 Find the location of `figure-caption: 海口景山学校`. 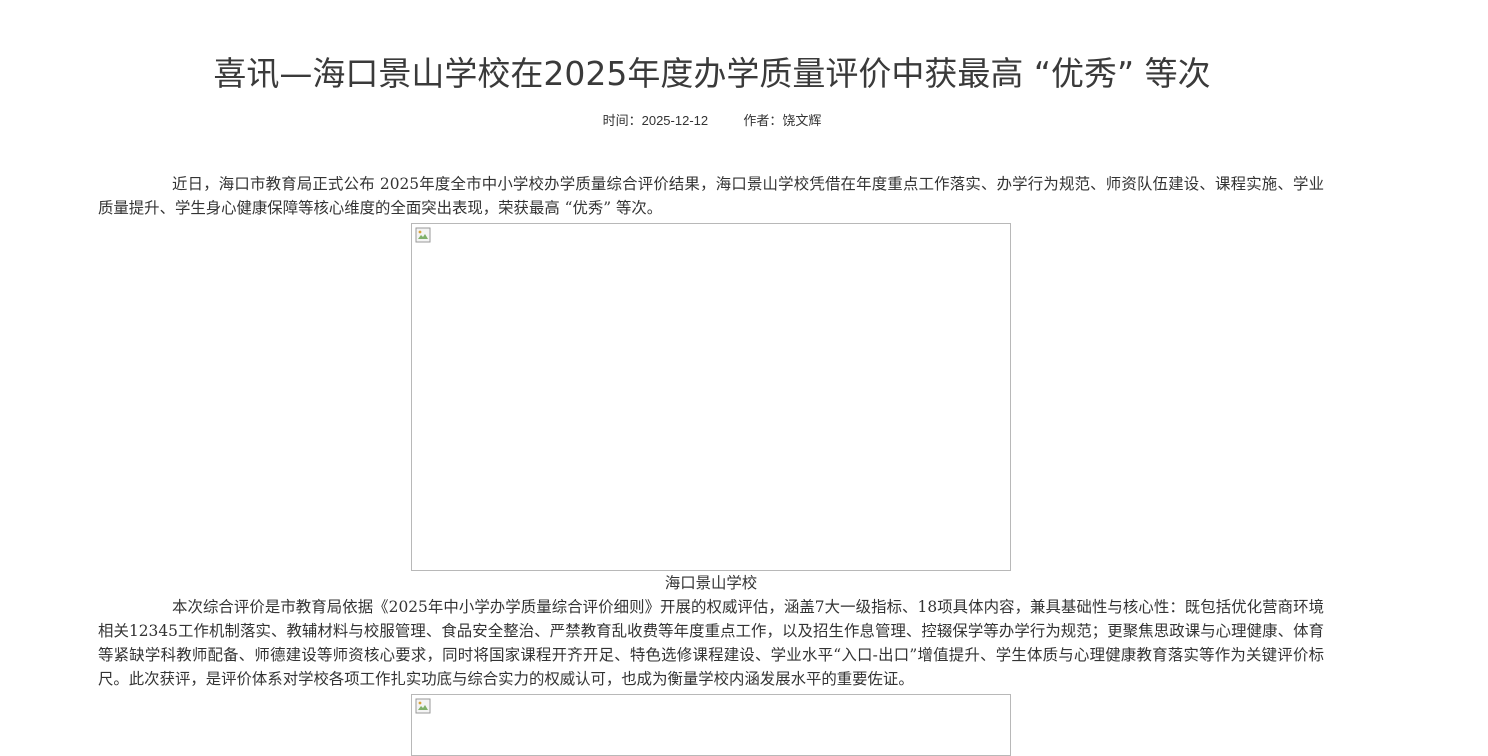

figure-caption: 海口景山学校 is located at coordinates (711, 583).